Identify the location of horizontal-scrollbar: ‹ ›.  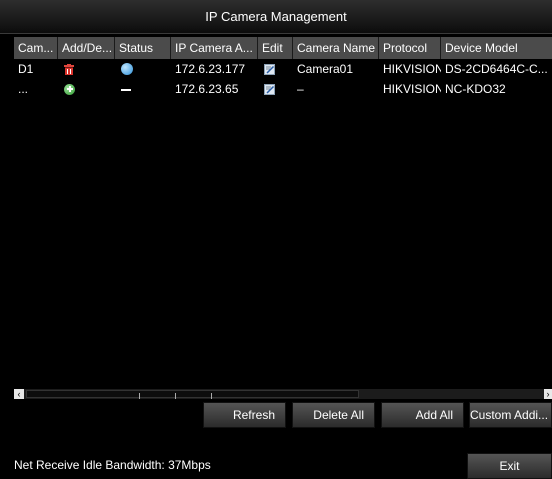
(283, 394).